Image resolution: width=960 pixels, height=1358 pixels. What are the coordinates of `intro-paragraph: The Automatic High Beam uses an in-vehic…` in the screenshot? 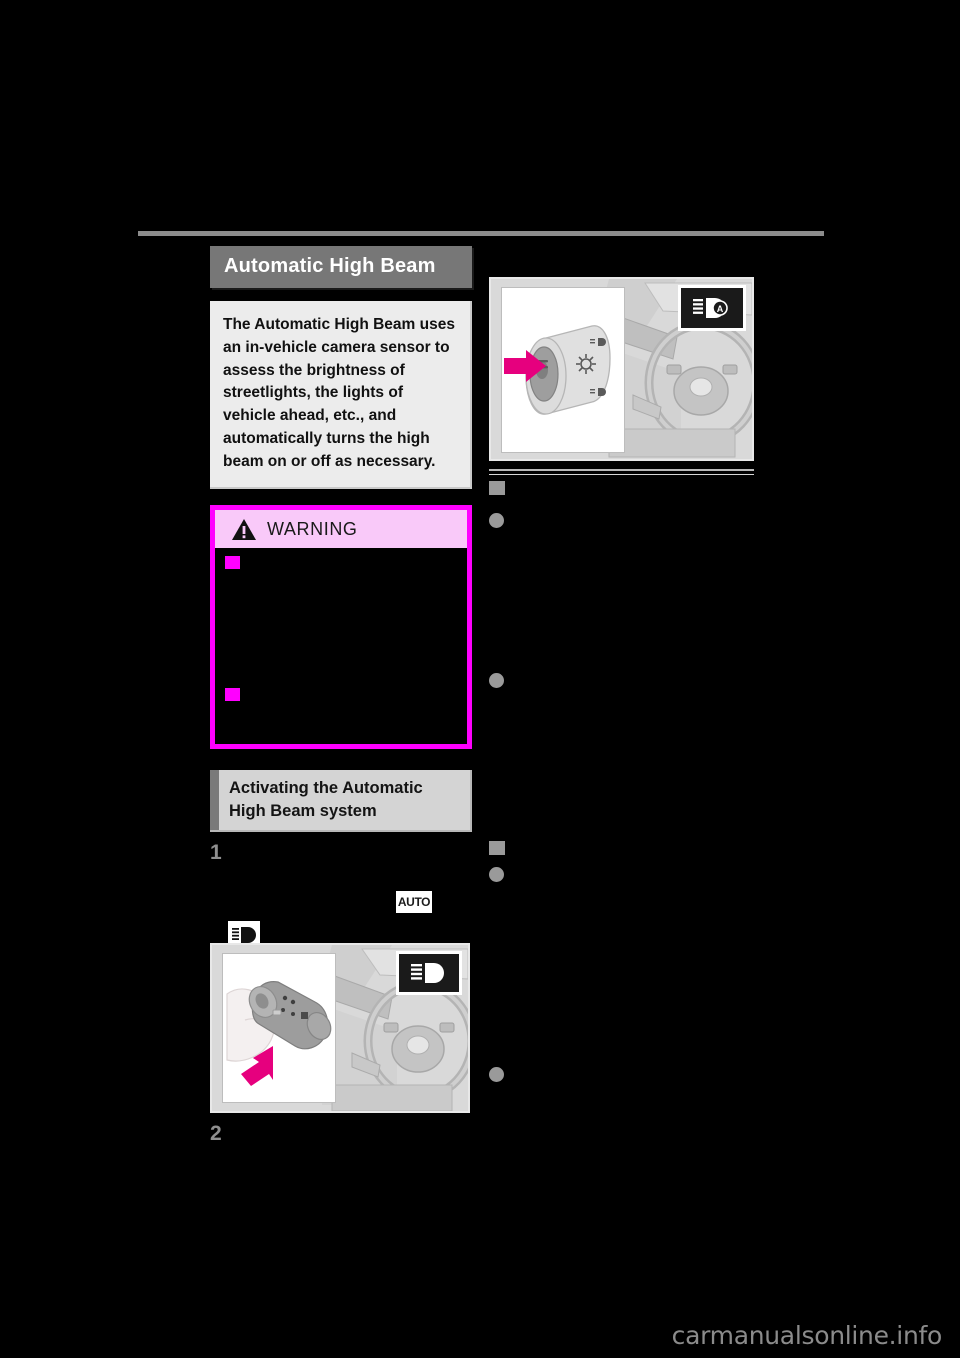 It's located at (341, 395).